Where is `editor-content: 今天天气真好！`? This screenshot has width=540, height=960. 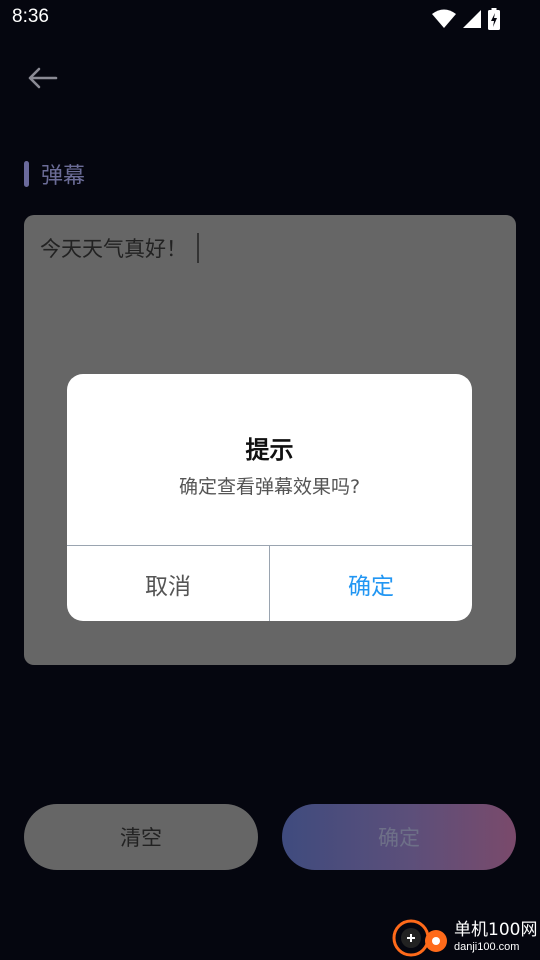 editor-content: 今天天气真好！ is located at coordinates (119, 248).